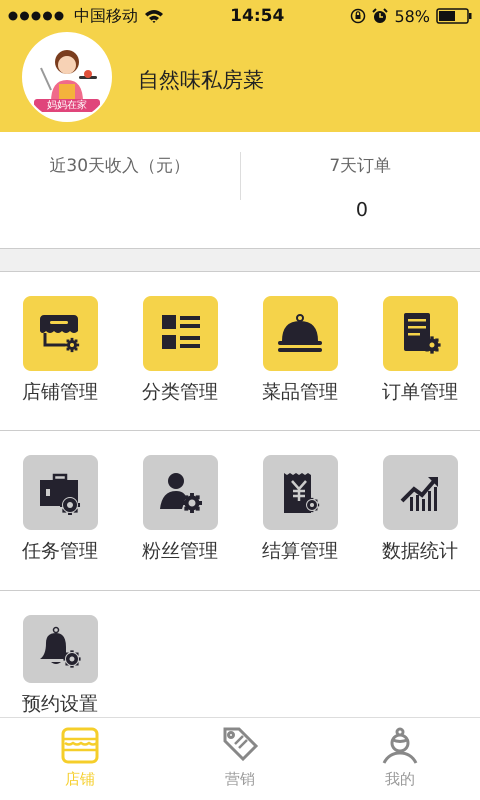 This screenshot has height=800, width=480. What do you see at coordinates (412, 16) in the screenshot?
I see `battery-percent: 58%` at bounding box center [412, 16].